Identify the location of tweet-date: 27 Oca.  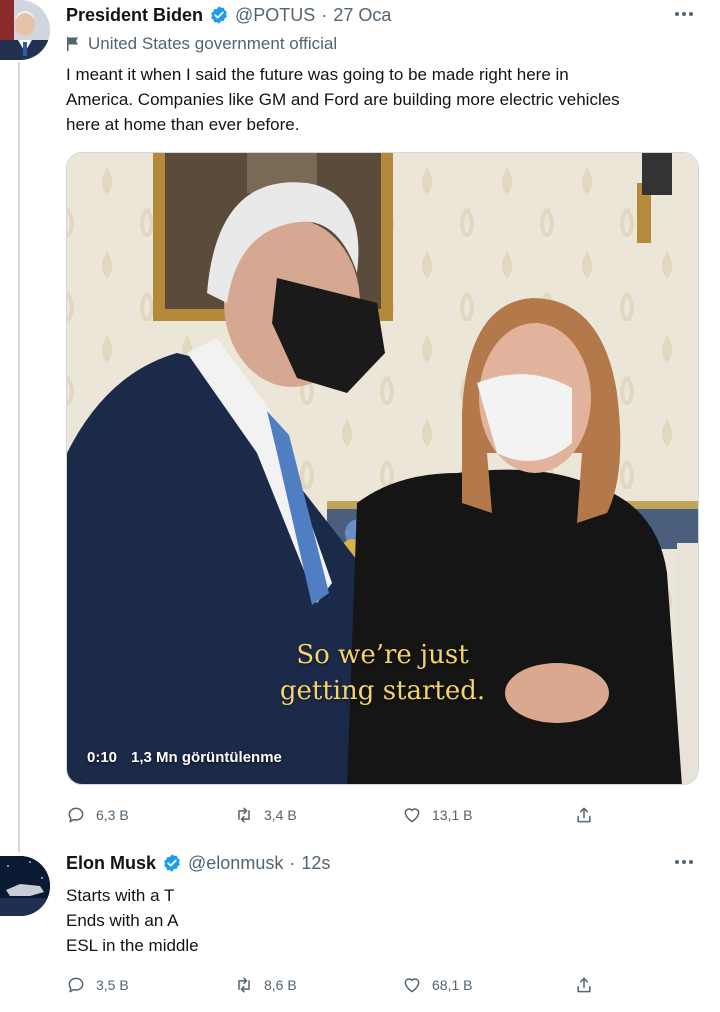
(362, 15).